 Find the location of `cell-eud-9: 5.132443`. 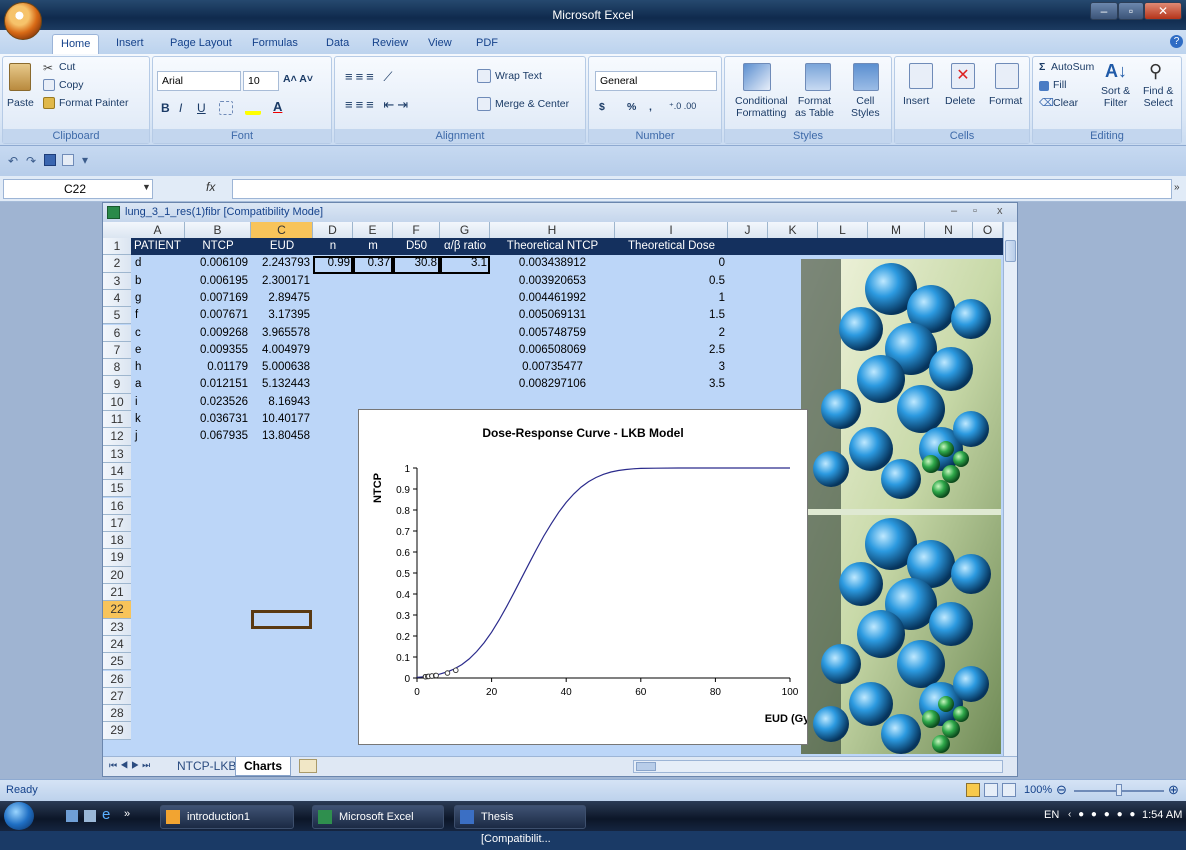

cell-eud-9: 5.132443 is located at coordinates (282, 384).